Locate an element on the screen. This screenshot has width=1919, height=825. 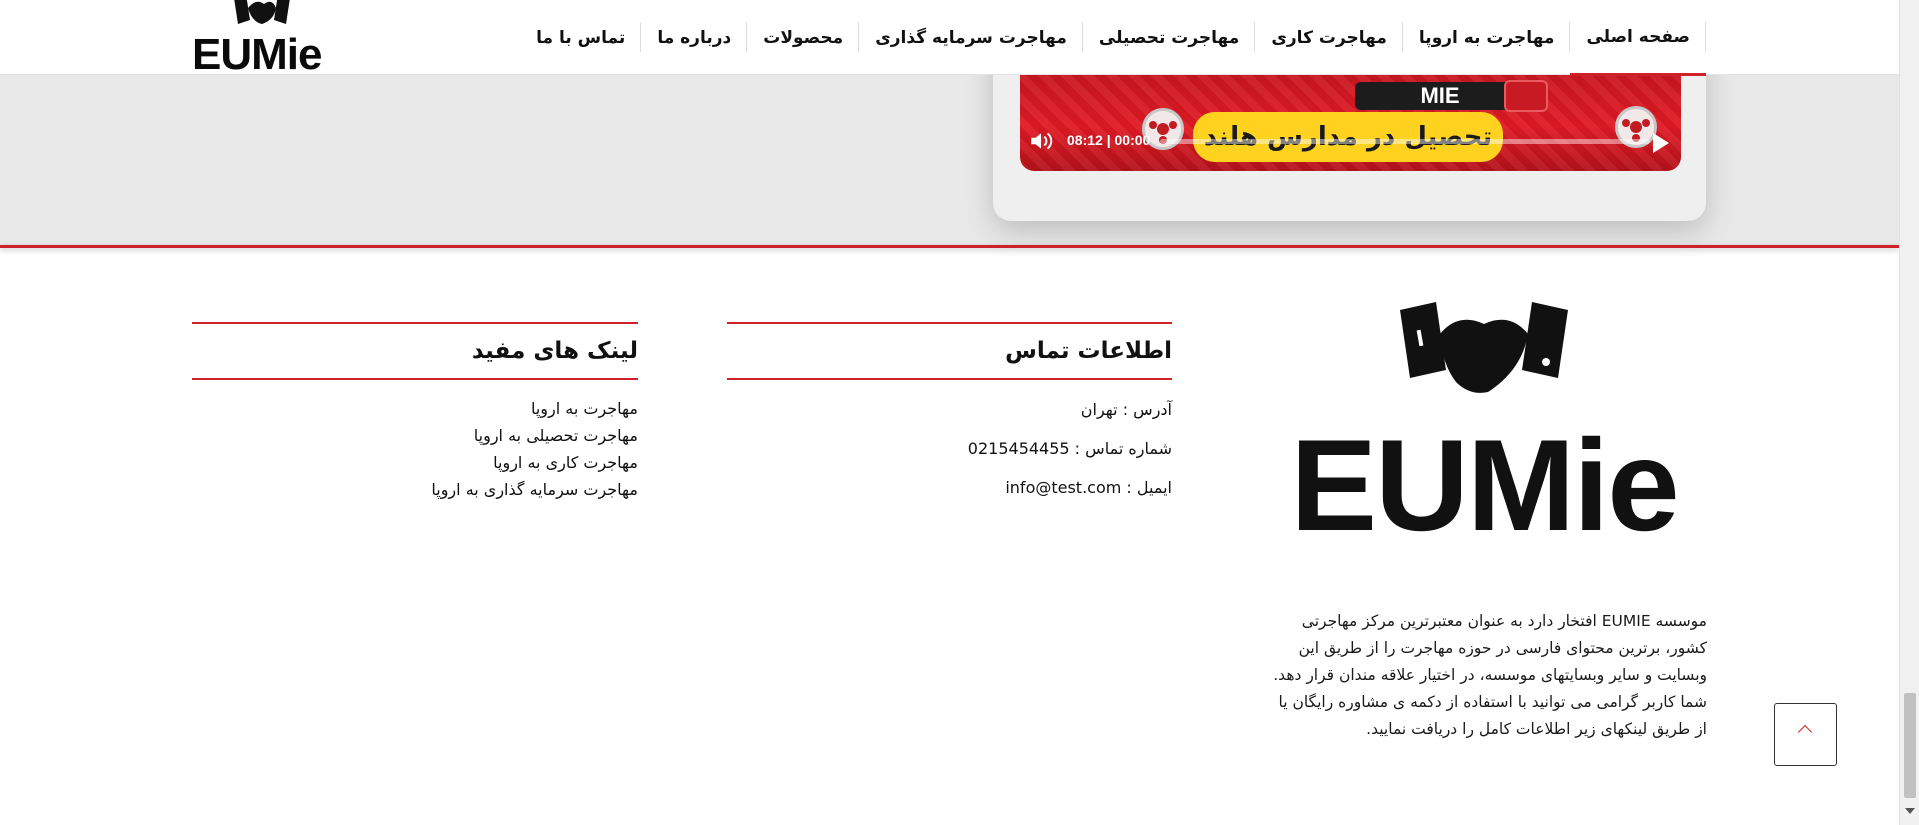
video-player: MIE تحصیل در مدارس هلند 08:12 | 00:00 is located at coordinates (1350, 115).